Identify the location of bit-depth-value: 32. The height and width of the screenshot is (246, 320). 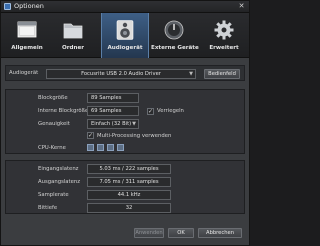
(129, 208).